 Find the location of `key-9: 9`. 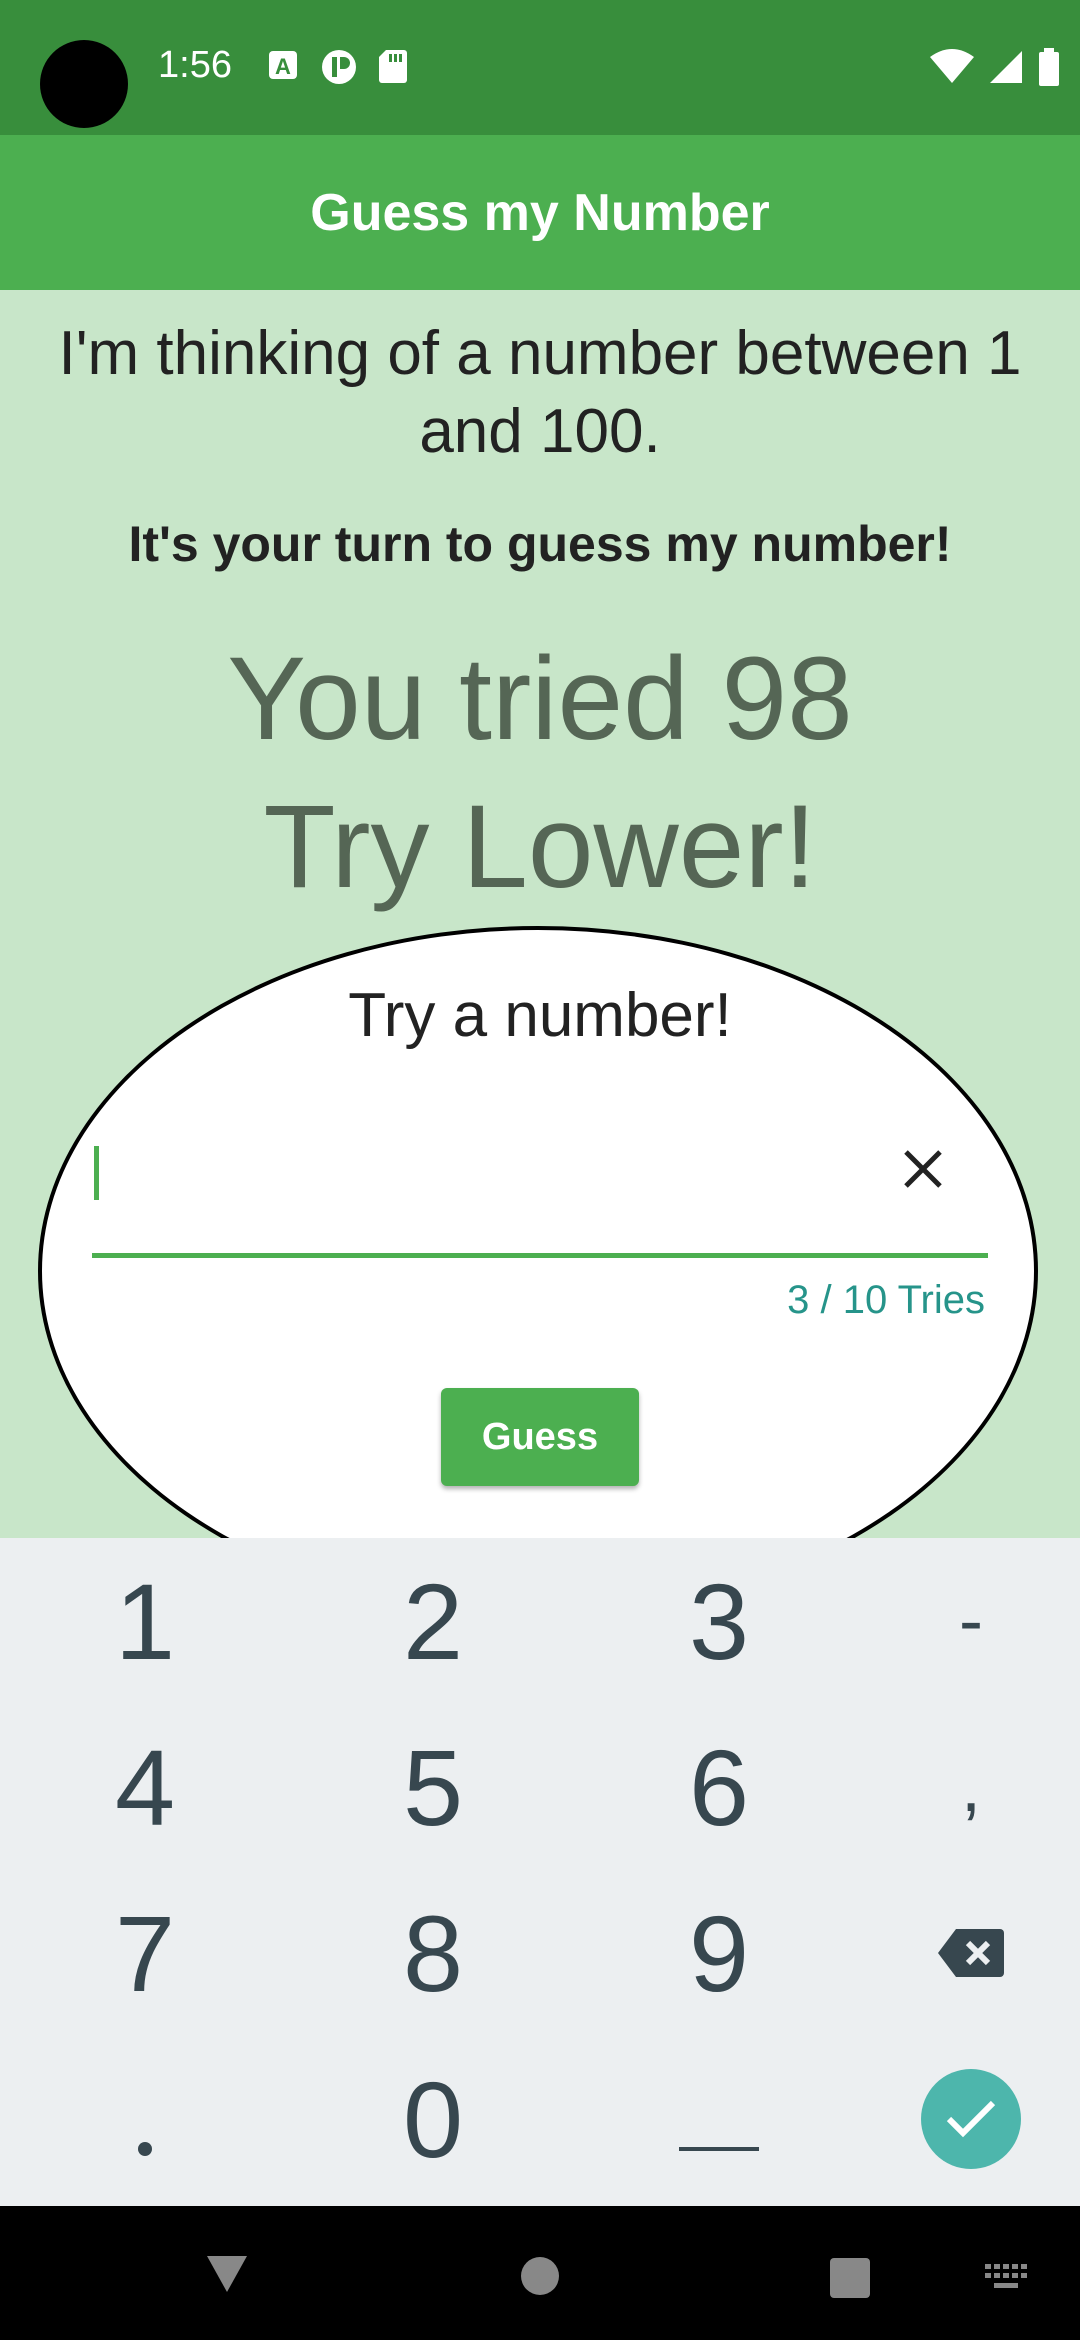

key-9: 9 is located at coordinates (719, 1953).